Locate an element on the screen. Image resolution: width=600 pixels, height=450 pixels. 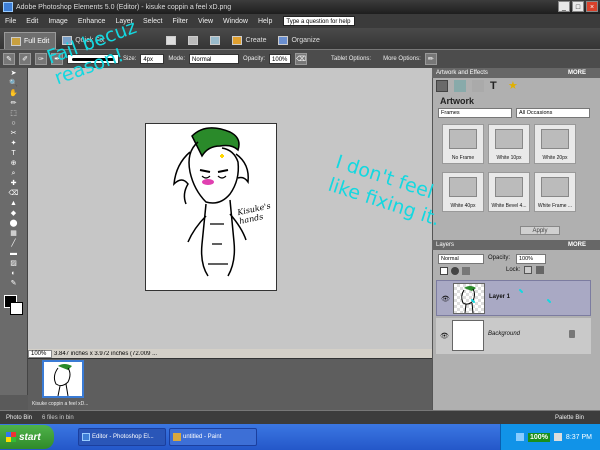
network-icon is located at coordinates (520, 437).